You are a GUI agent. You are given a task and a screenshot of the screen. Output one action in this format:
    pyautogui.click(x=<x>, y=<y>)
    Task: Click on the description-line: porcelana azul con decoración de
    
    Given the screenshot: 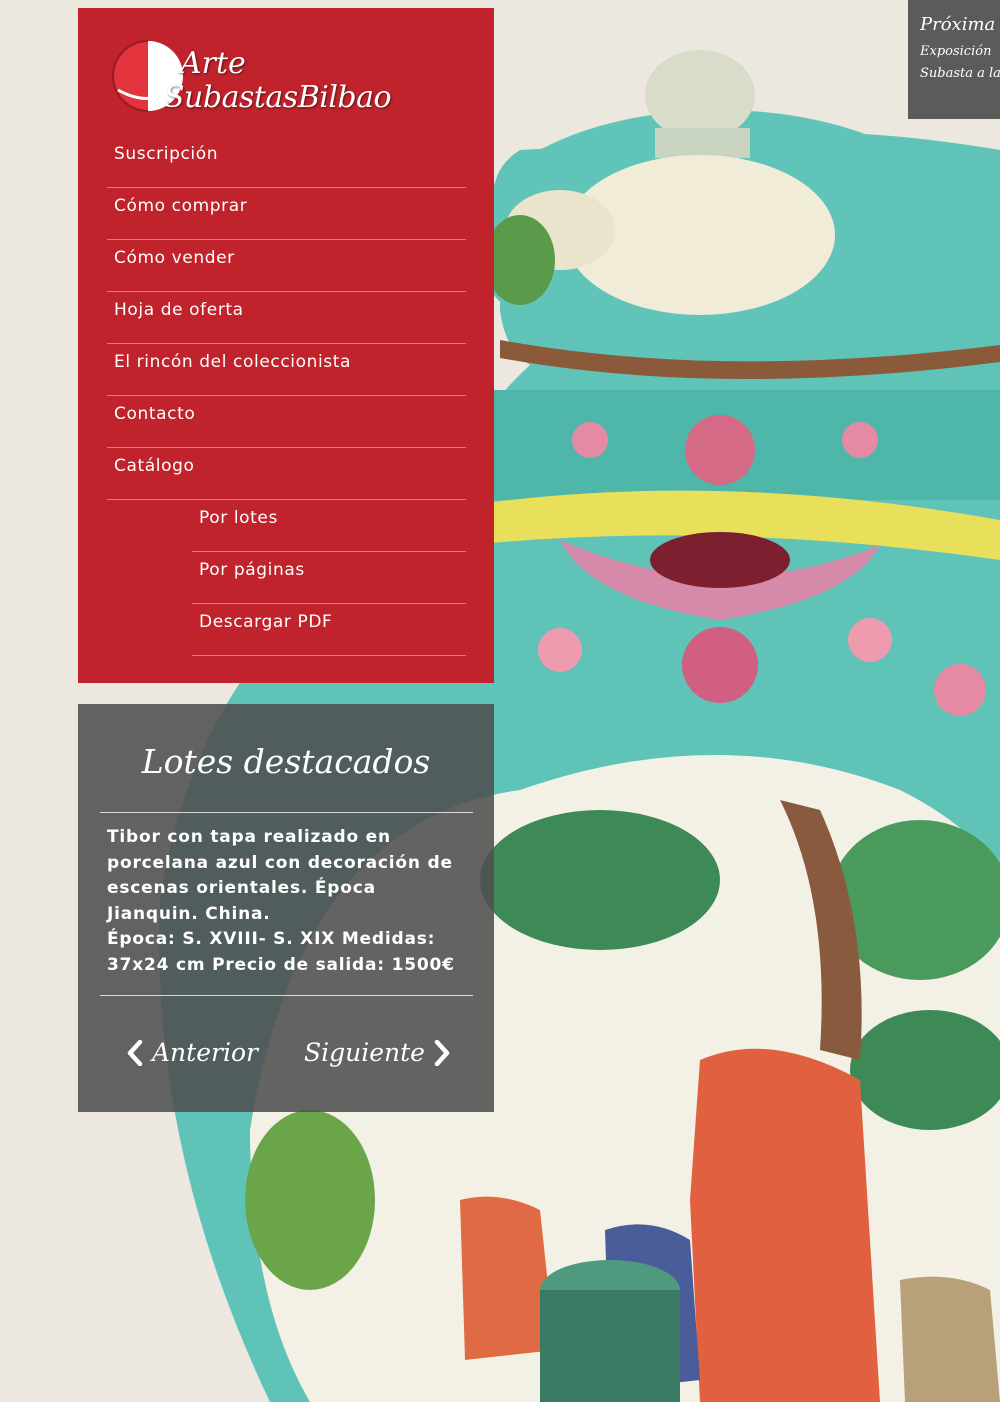 What is the action you would take?
    pyautogui.click(x=280, y=862)
    